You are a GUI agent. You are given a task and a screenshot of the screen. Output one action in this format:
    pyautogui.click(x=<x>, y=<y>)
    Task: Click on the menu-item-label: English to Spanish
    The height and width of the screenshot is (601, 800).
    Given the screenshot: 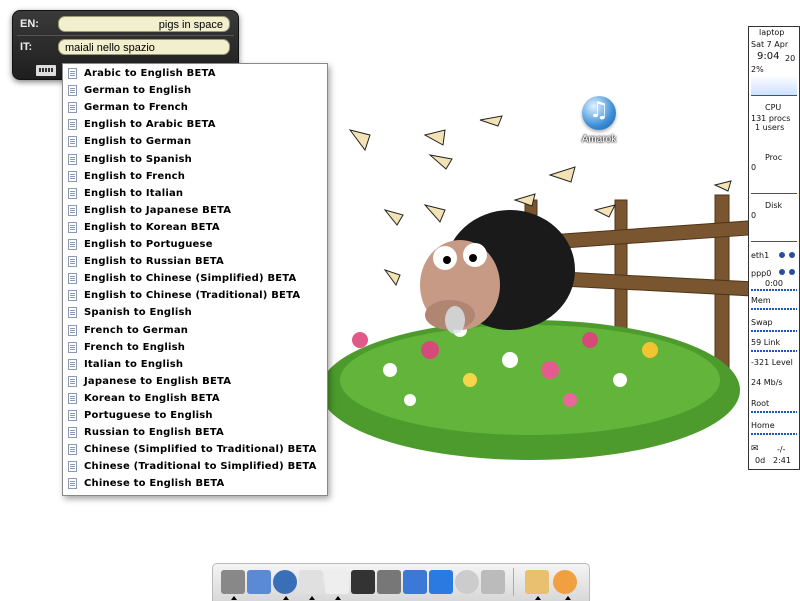 What is the action you would take?
    pyautogui.click(x=138, y=159)
    